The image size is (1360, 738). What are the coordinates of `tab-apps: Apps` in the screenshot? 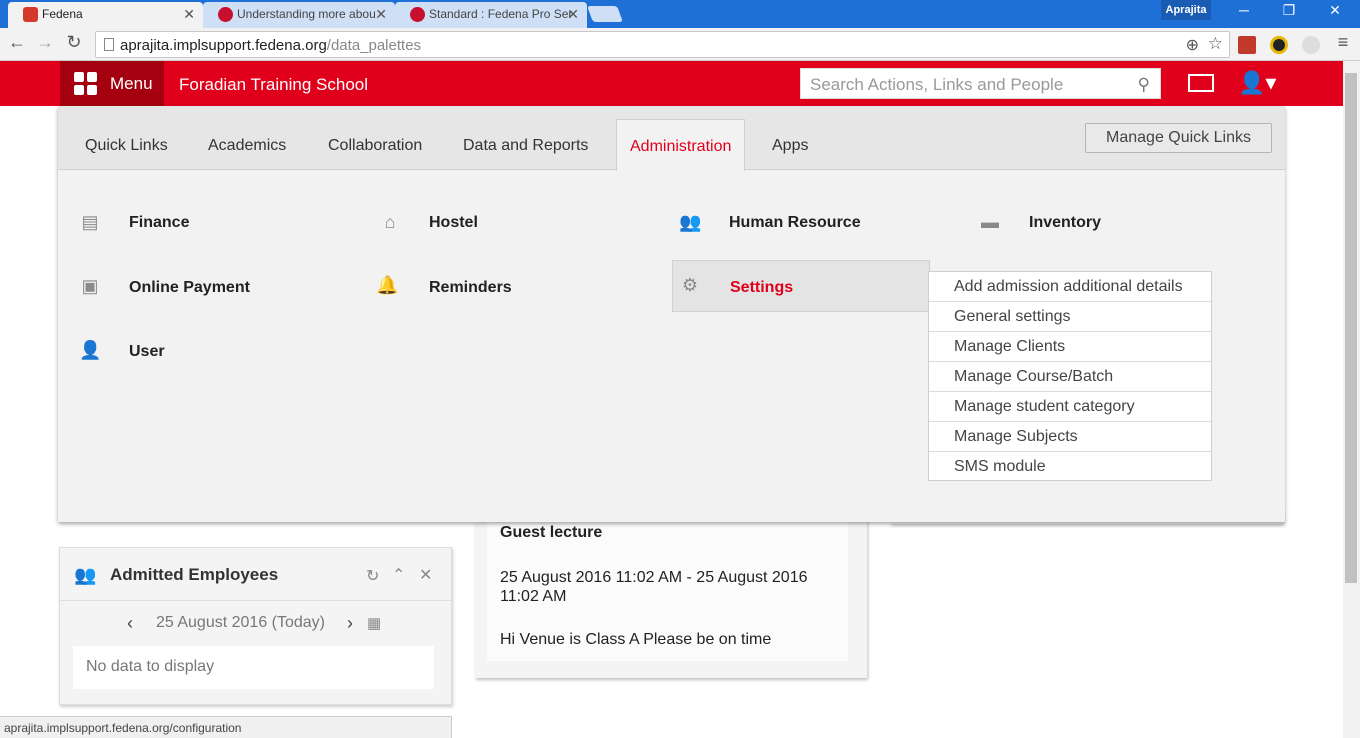 It's located at (790, 146).